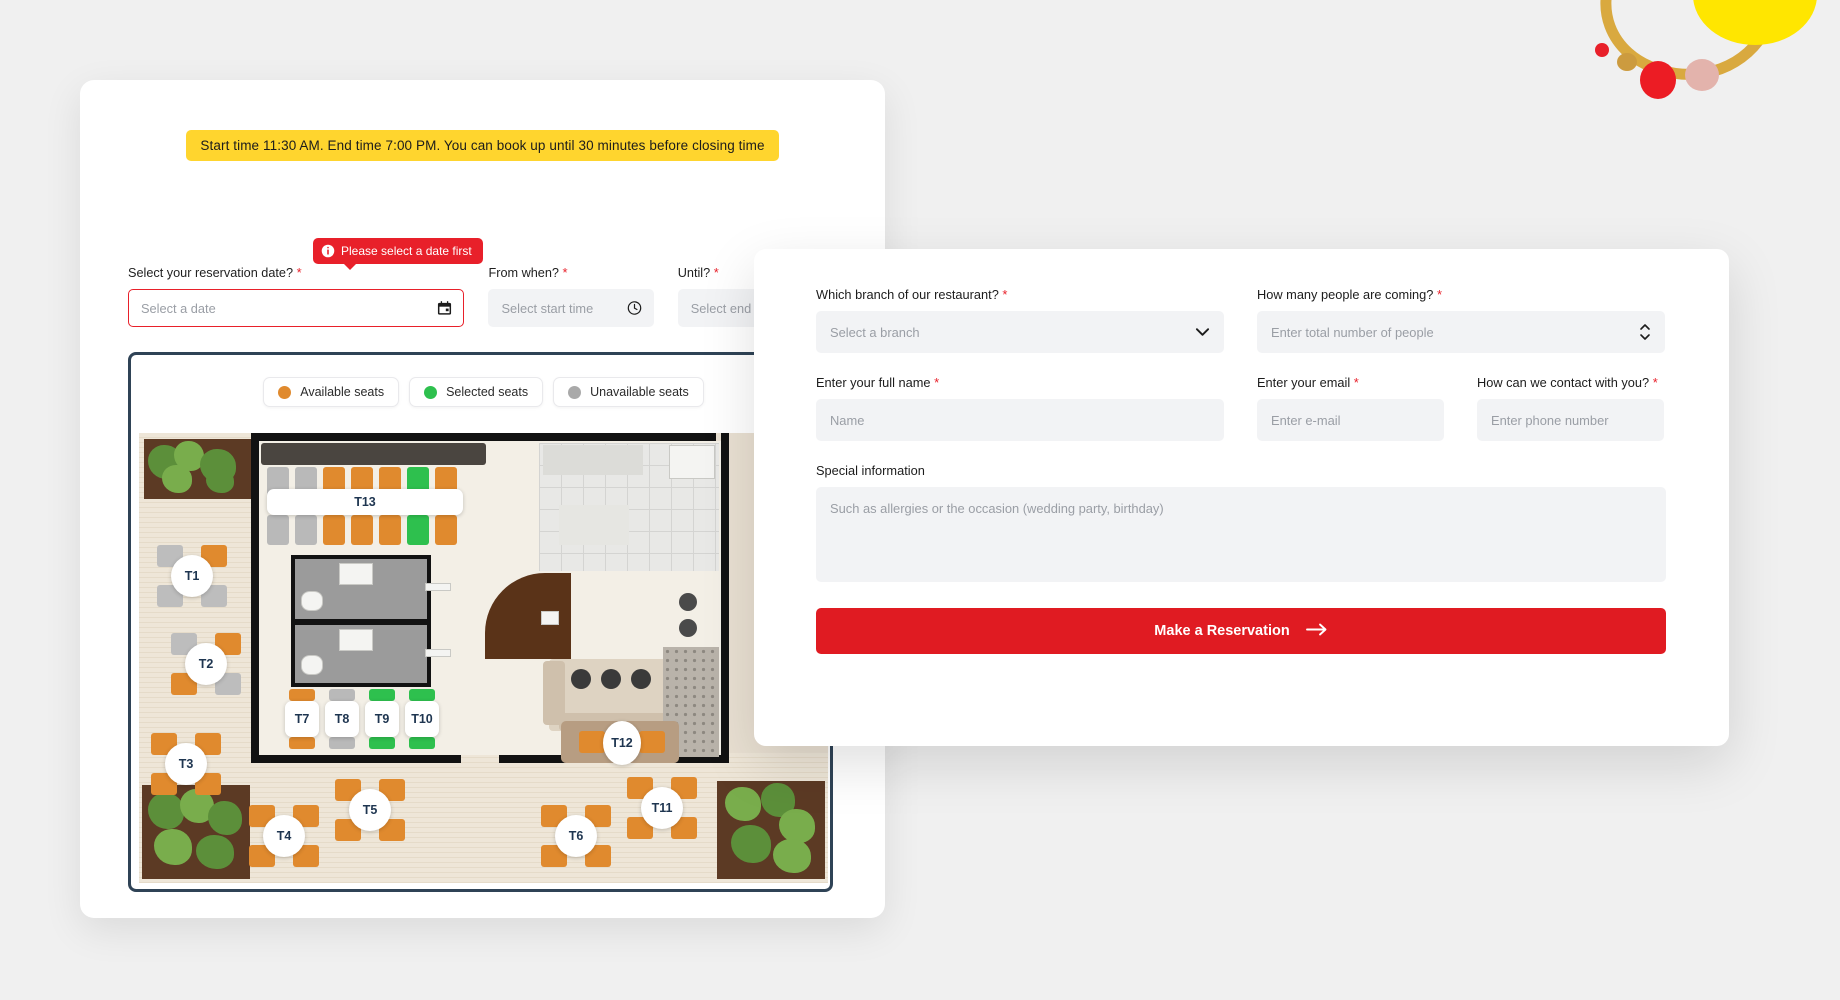 This screenshot has width=1840, height=1000. What do you see at coordinates (198, 469) in the screenshot?
I see `garden-top-left` at bounding box center [198, 469].